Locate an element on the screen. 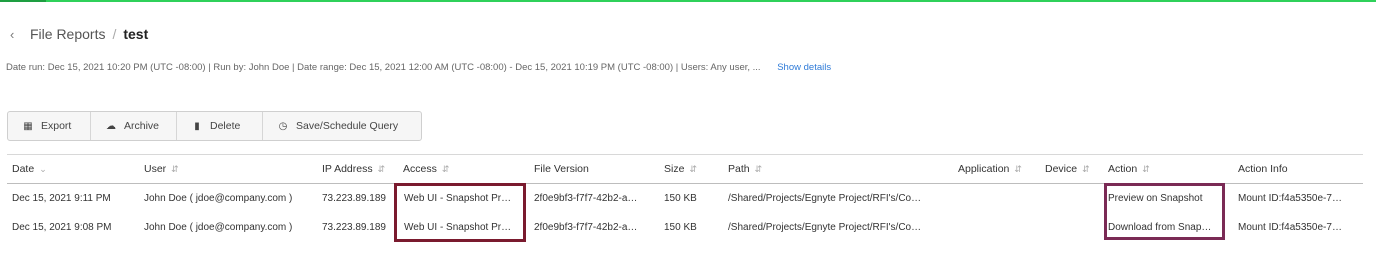  archive-button: ☁ Archive is located at coordinates (134, 126).